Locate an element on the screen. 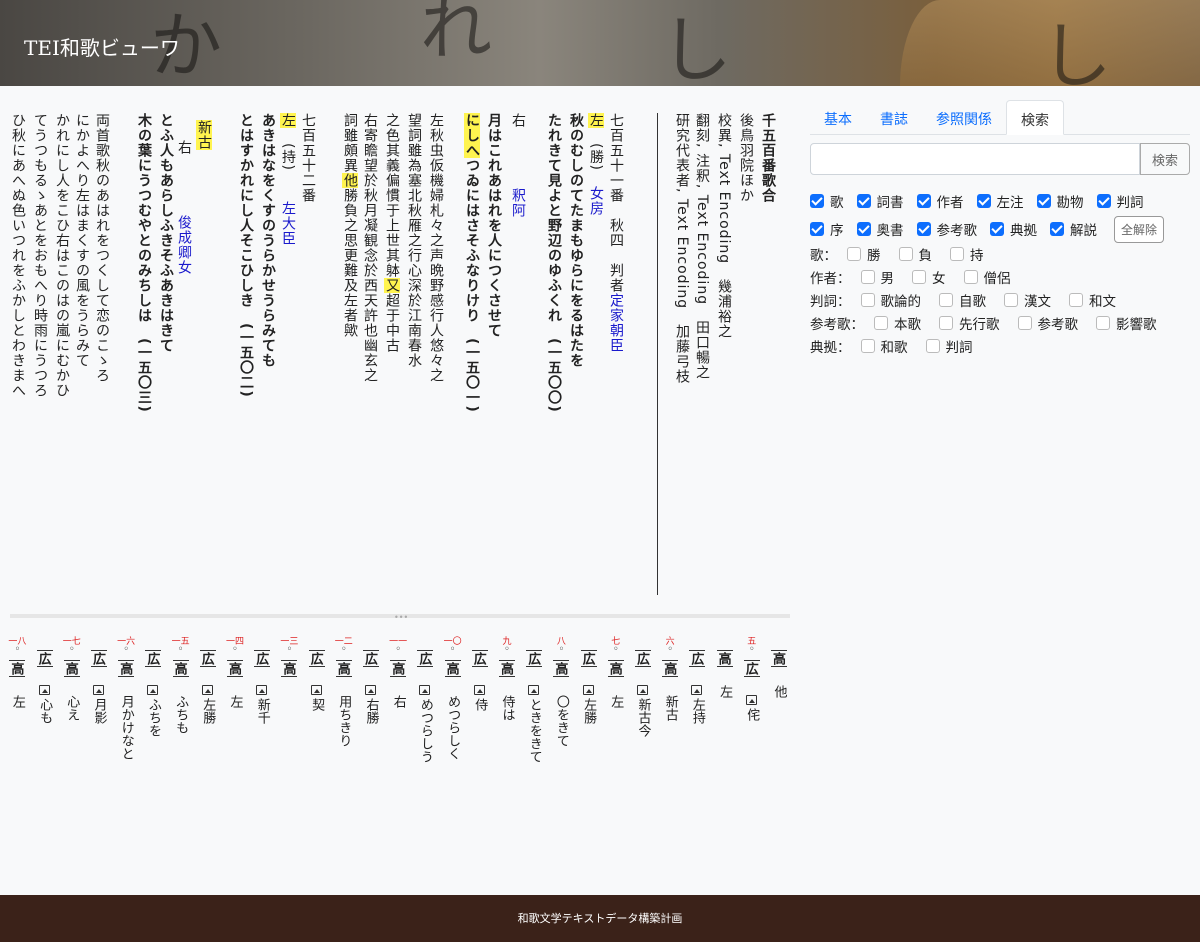 The image size is (1200, 942). search-input is located at coordinates (975, 159).